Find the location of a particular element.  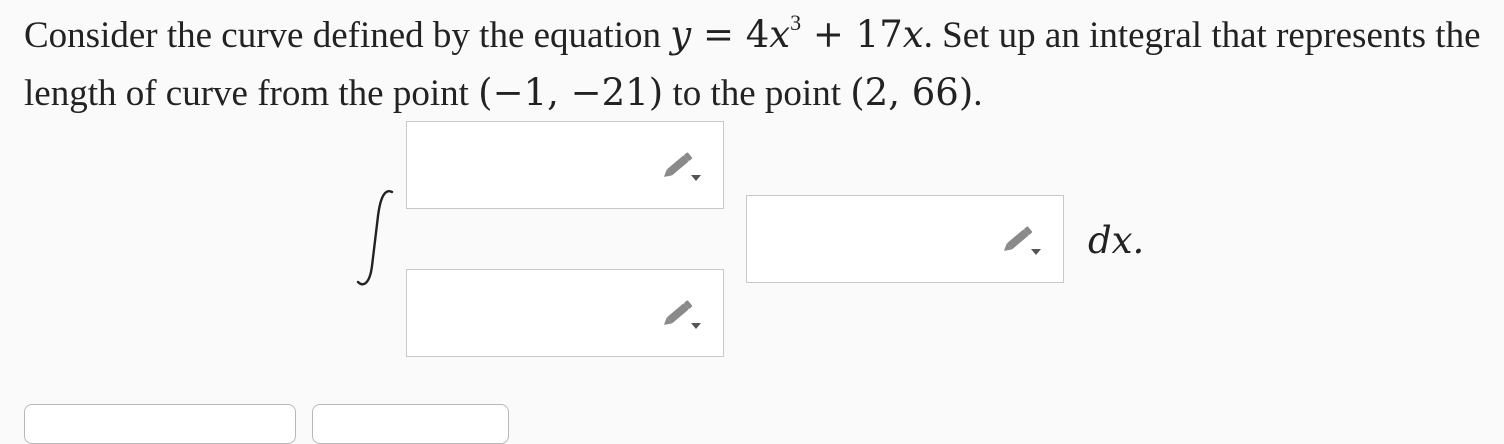

equation-x: x is located at coordinates (780, 34).